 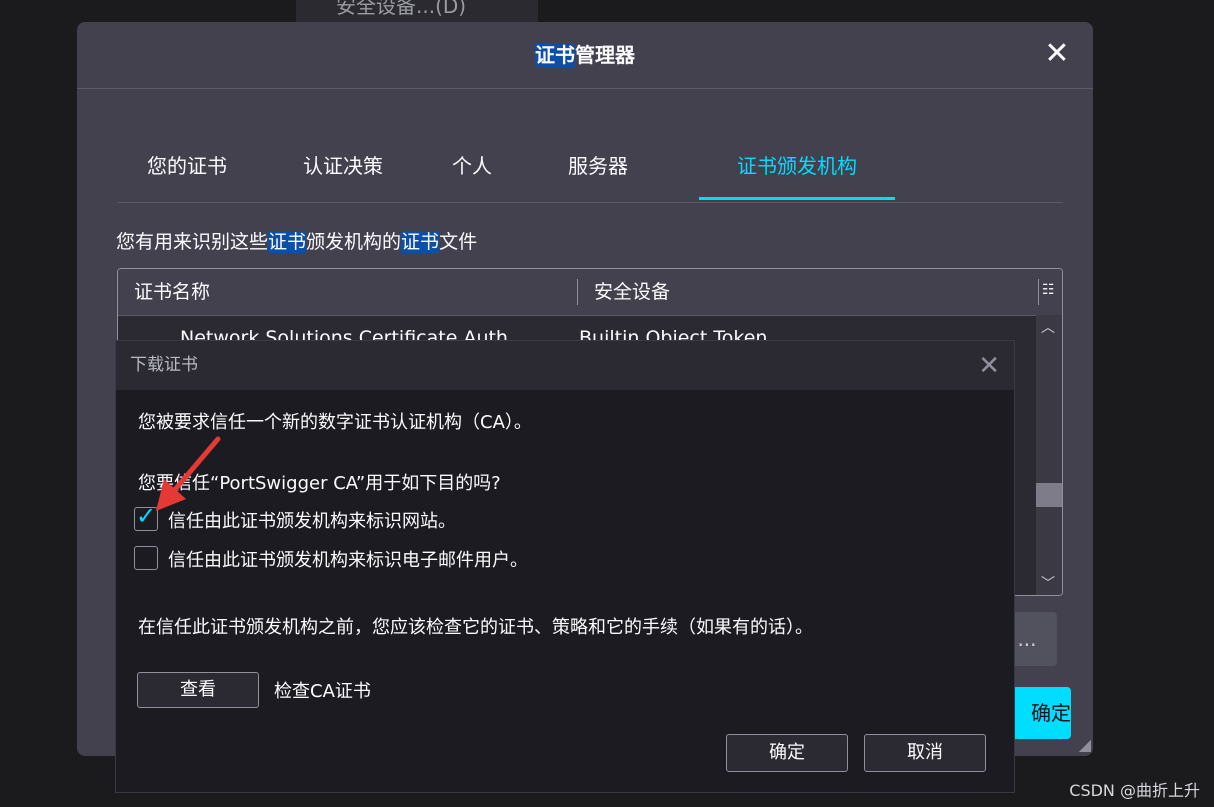 What do you see at coordinates (1048, 290) in the screenshot?
I see `column-picker-icon: ☷` at bounding box center [1048, 290].